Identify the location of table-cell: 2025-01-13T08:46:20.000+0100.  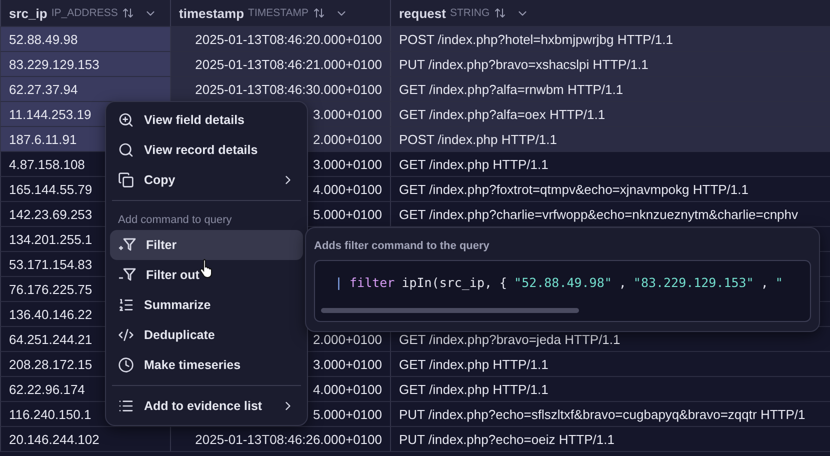
(280, 39).